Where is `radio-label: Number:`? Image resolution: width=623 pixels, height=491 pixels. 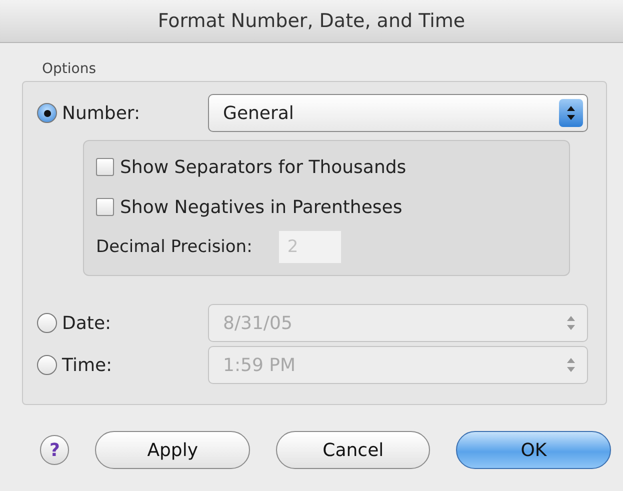
radio-label: Number: is located at coordinates (101, 113).